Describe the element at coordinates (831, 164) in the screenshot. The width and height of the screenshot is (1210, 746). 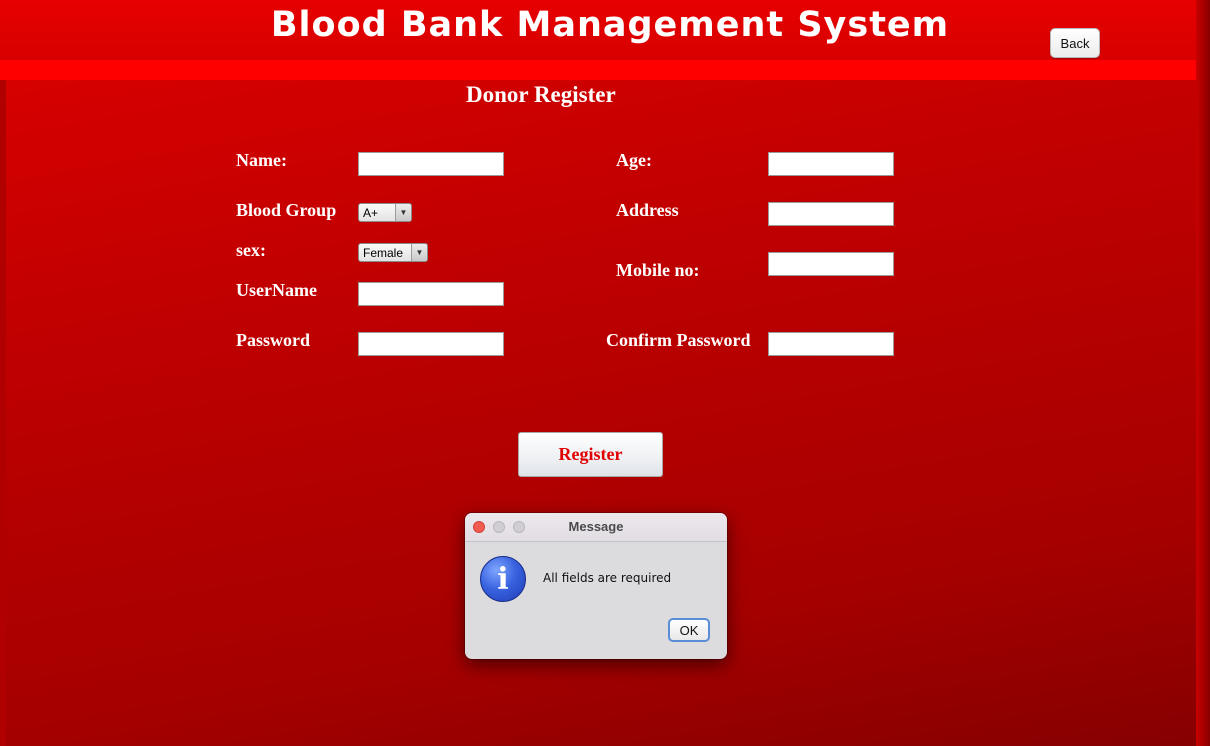
I see `age-field` at that location.